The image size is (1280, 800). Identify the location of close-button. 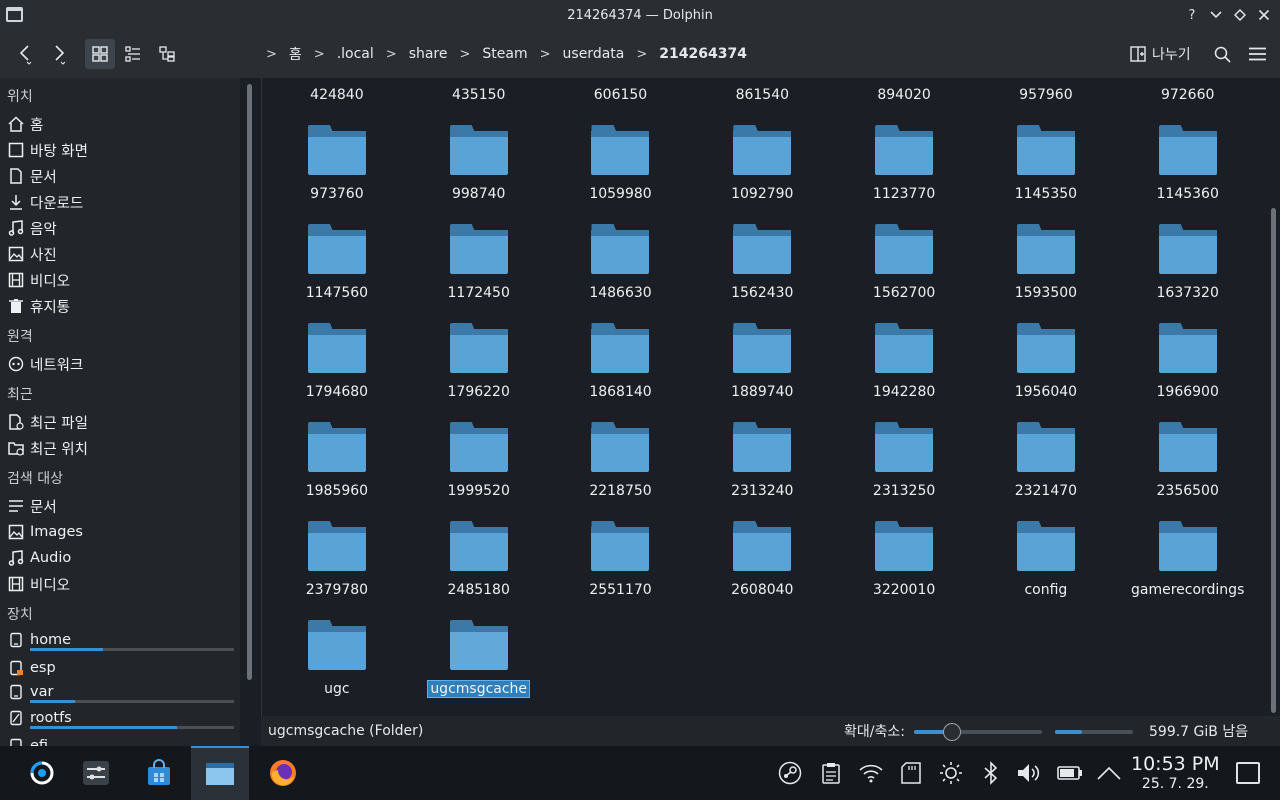
(1264, 15).